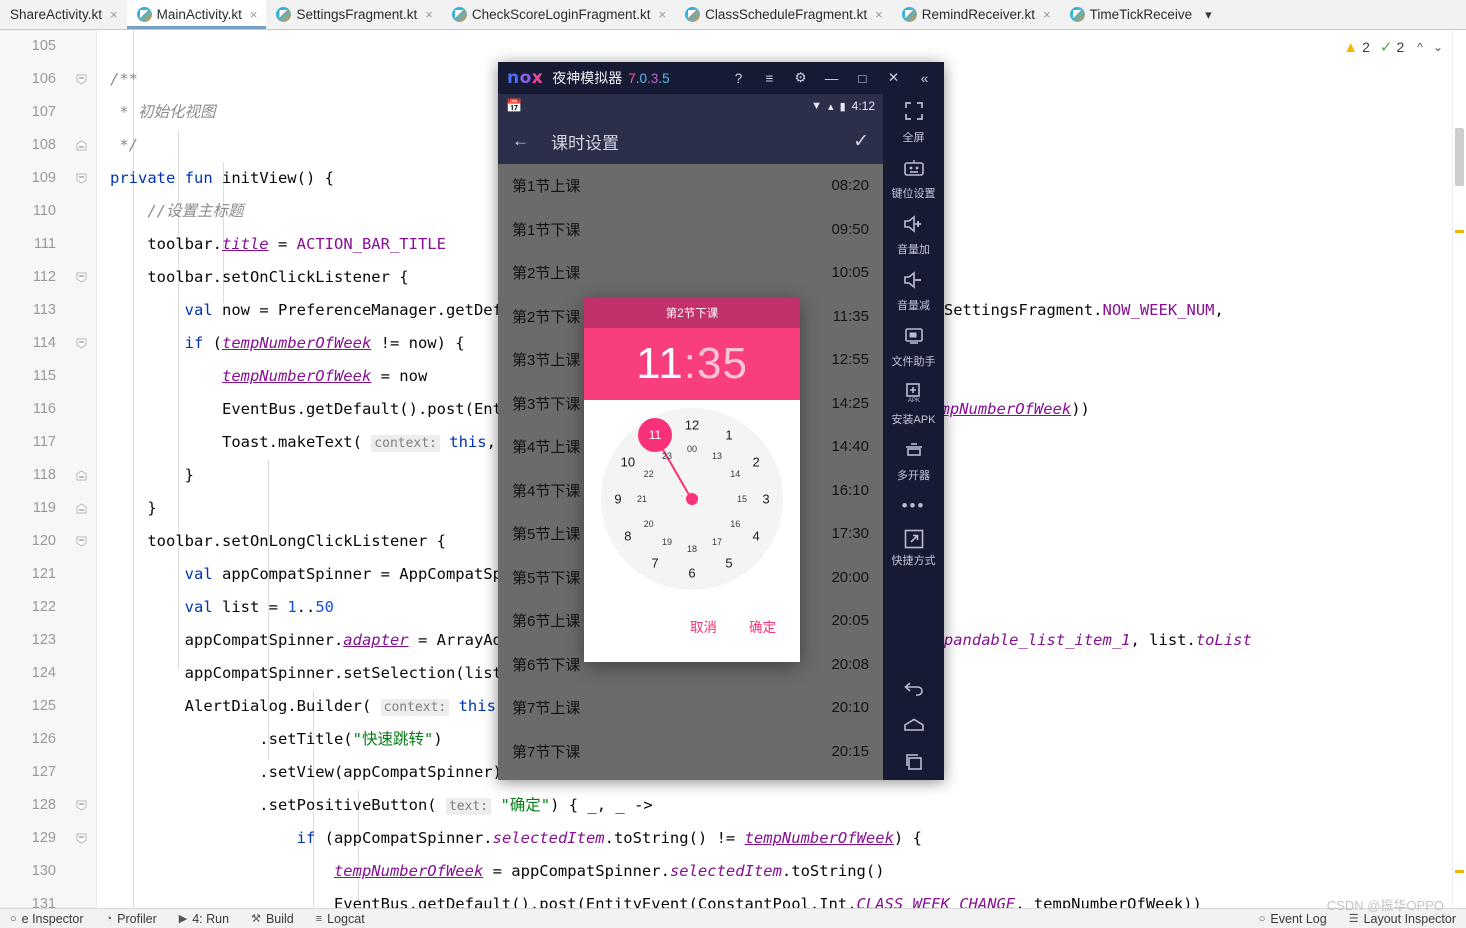 The image size is (1466, 928). Describe the element at coordinates (642, 499) in the screenshot. I see `clock-hour-inner: 21` at that location.